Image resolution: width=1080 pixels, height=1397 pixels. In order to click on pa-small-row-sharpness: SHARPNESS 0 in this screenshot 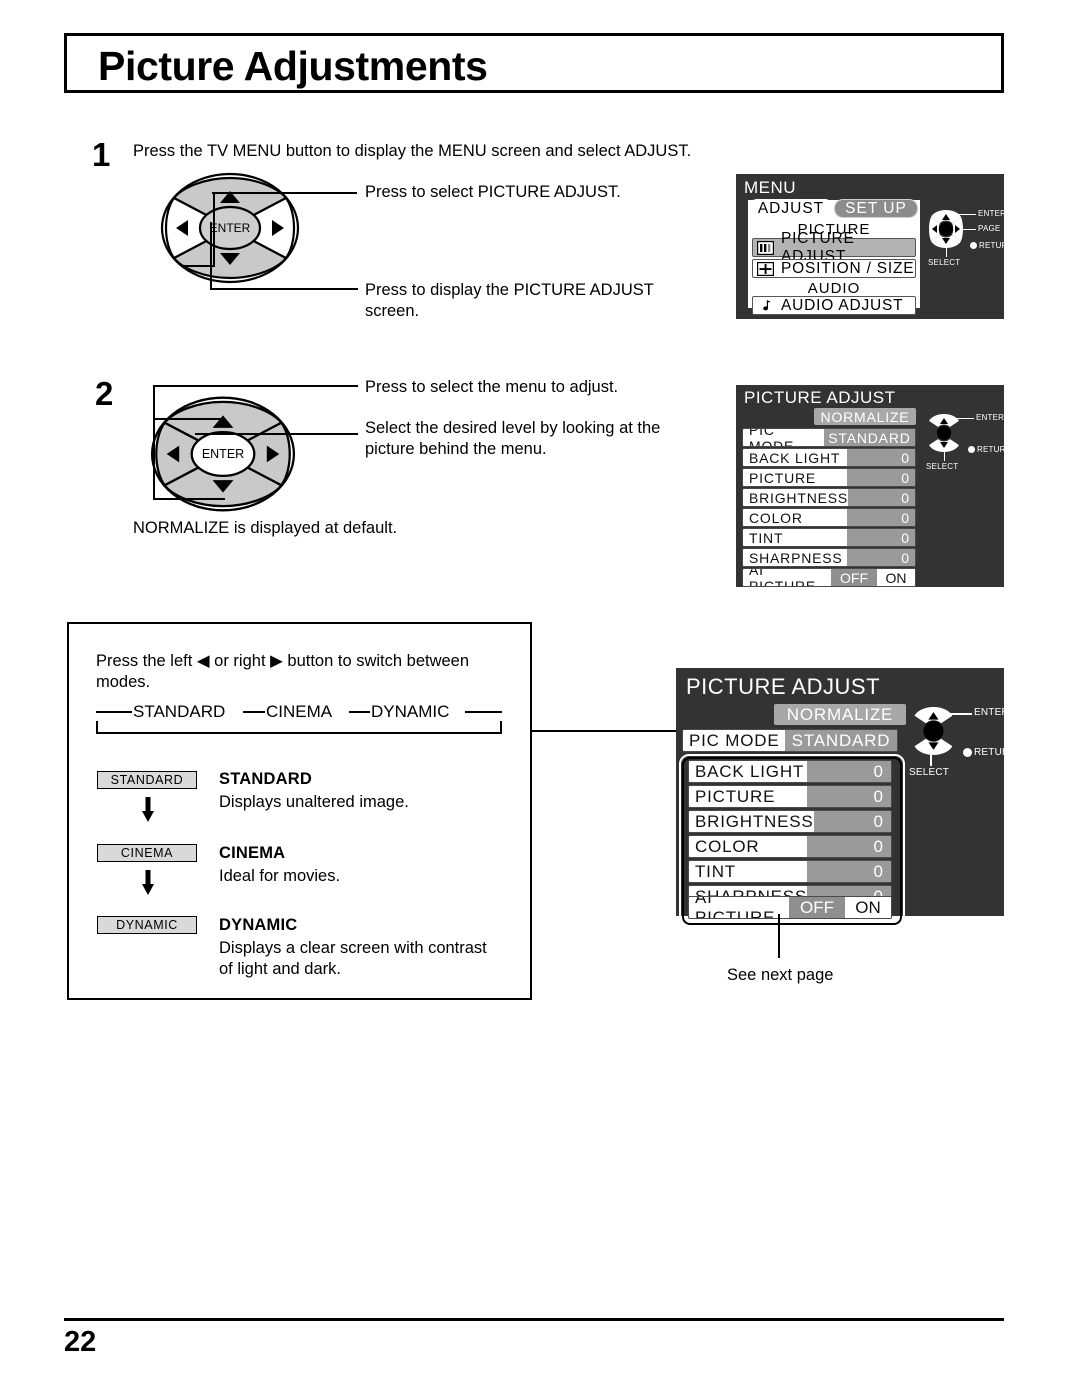, I will do `click(829, 557)`.